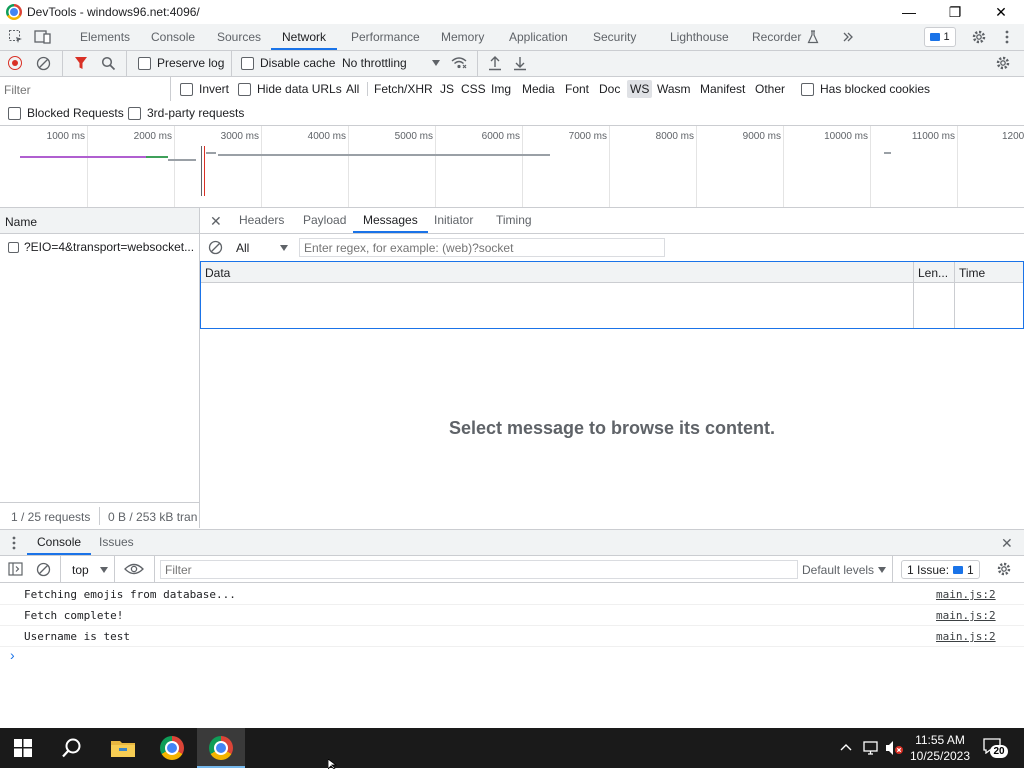 This screenshot has width=1024, height=772. I want to click on windows-start-icon, so click(23, 749).